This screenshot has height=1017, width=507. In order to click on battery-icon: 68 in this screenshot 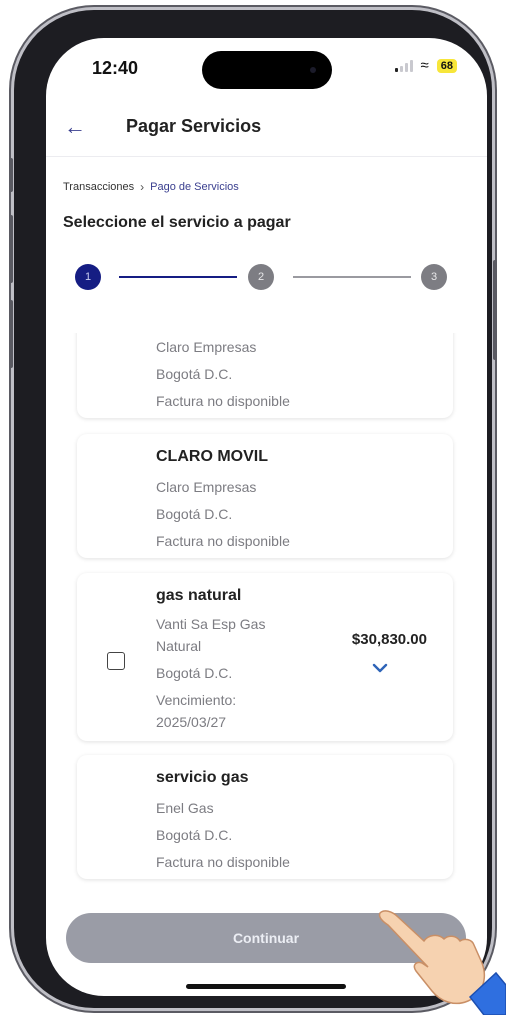, I will do `click(446, 66)`.